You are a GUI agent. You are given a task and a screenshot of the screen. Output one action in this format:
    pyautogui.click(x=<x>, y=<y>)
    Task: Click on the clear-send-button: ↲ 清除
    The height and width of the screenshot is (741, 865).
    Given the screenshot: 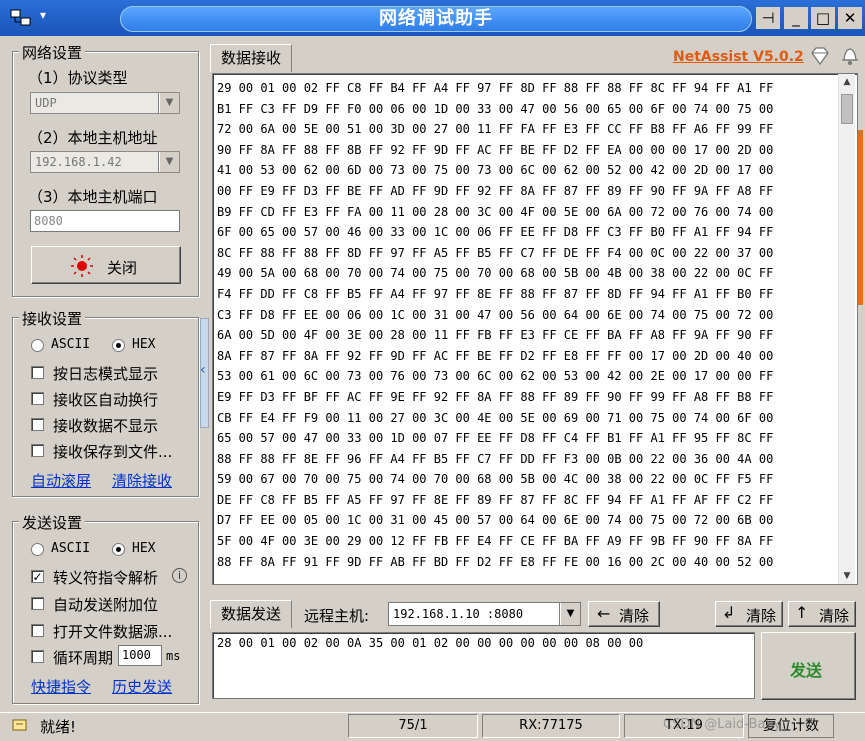 What is the action you would take?
    pyautogui.click(x=749, y=614)
    